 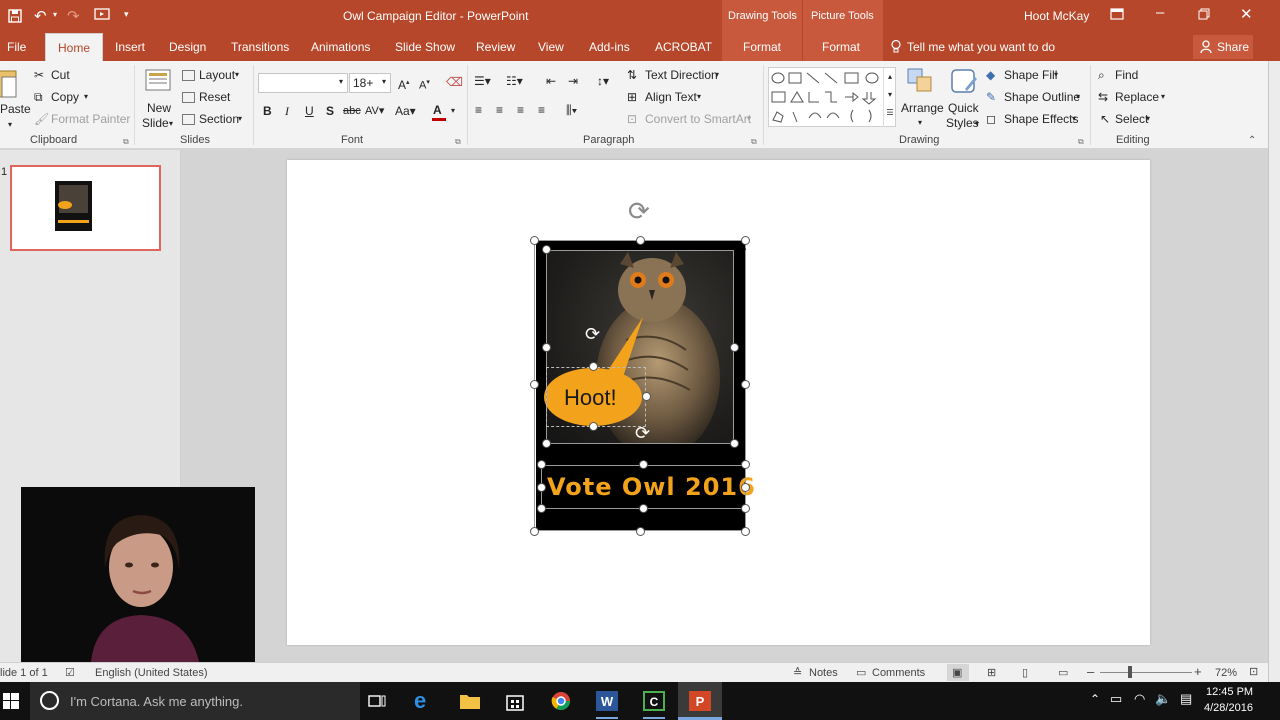 What do you see at coordinates (1105, 119) in the screenshot?
I see `select-icon: ↖` at bounding box center [1105, 119].